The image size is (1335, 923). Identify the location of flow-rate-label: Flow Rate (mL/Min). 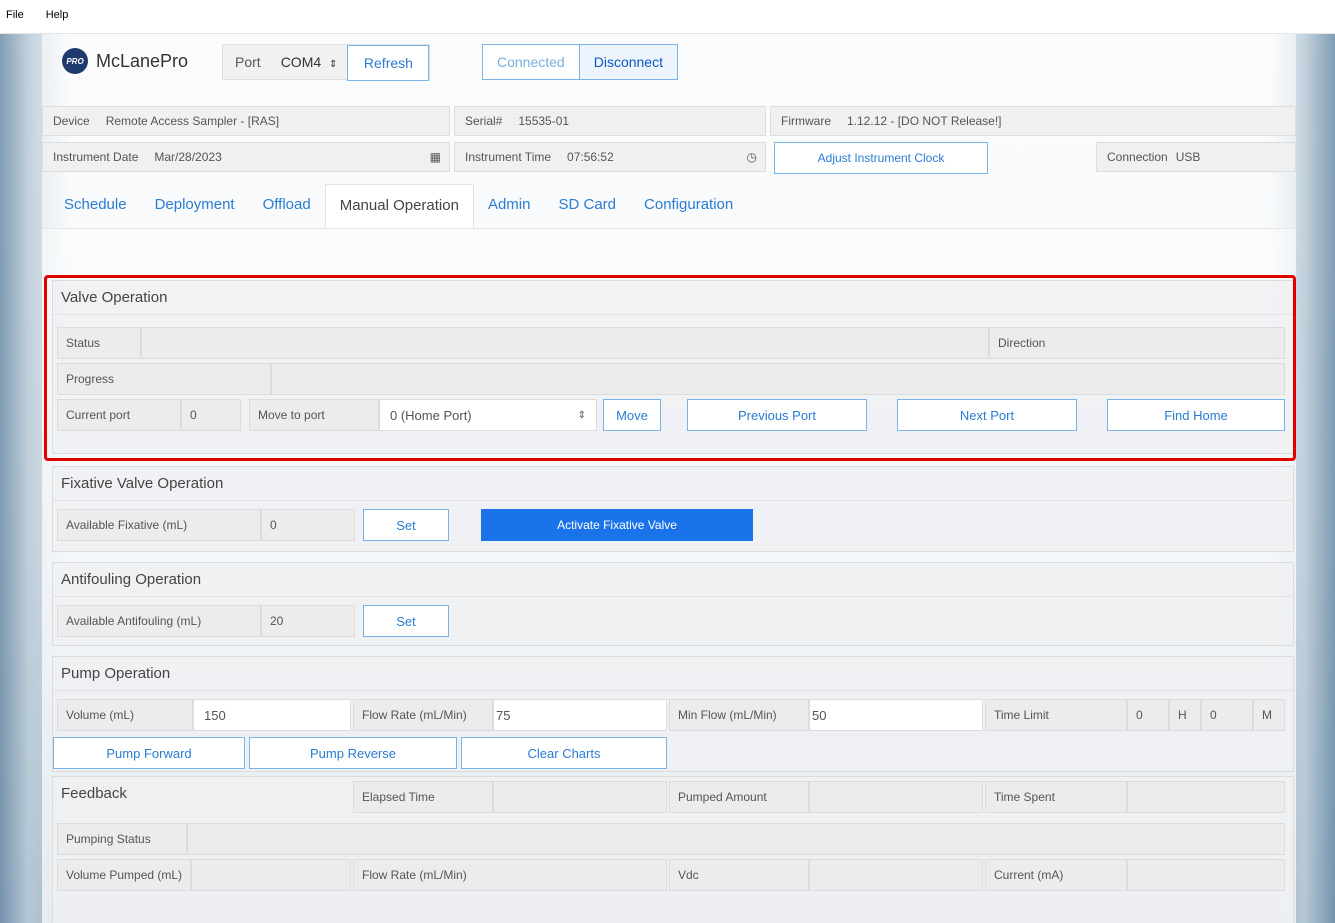
(423, 715).